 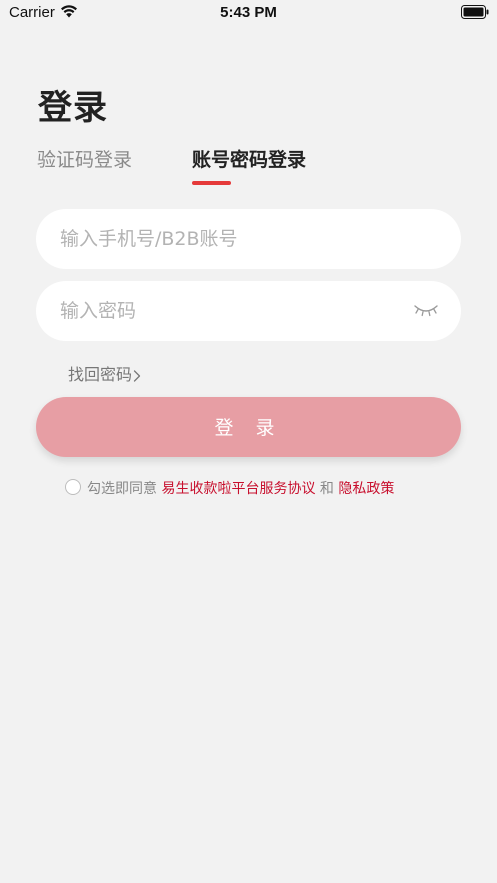 I want to click on tab-sms-login: 验证码登录, so click(x=84, y=158).